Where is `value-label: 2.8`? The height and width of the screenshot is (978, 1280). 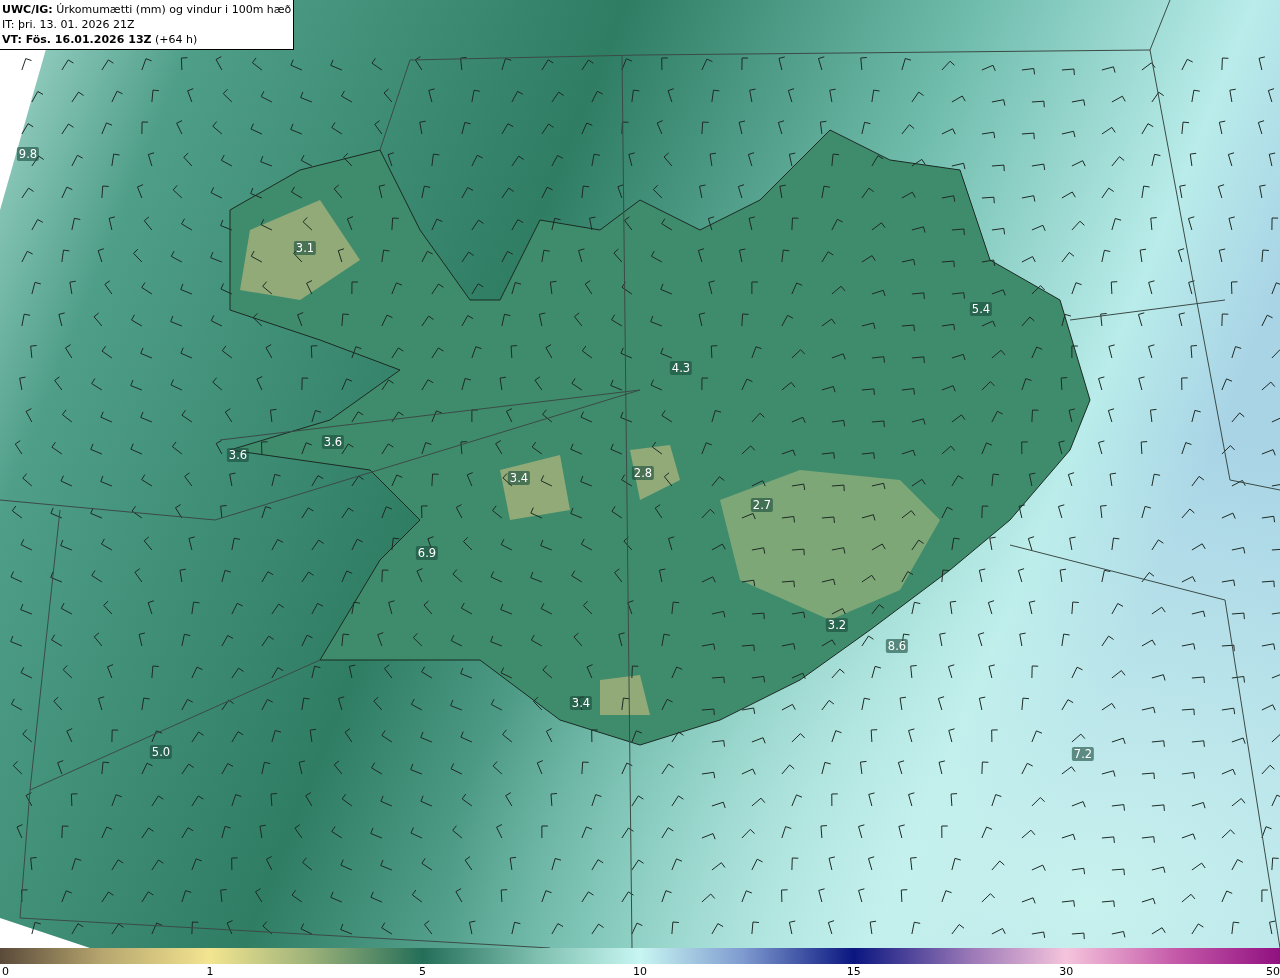
value-label: 2.8 is located at coordinates (643, 473).